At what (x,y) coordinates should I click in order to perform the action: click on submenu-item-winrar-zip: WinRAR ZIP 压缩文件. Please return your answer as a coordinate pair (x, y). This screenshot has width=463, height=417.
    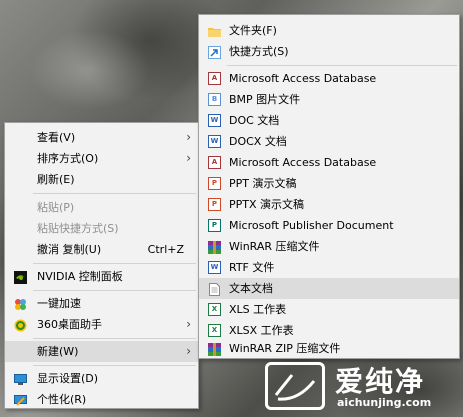
    Looking at the image, I should click on (329, 349).